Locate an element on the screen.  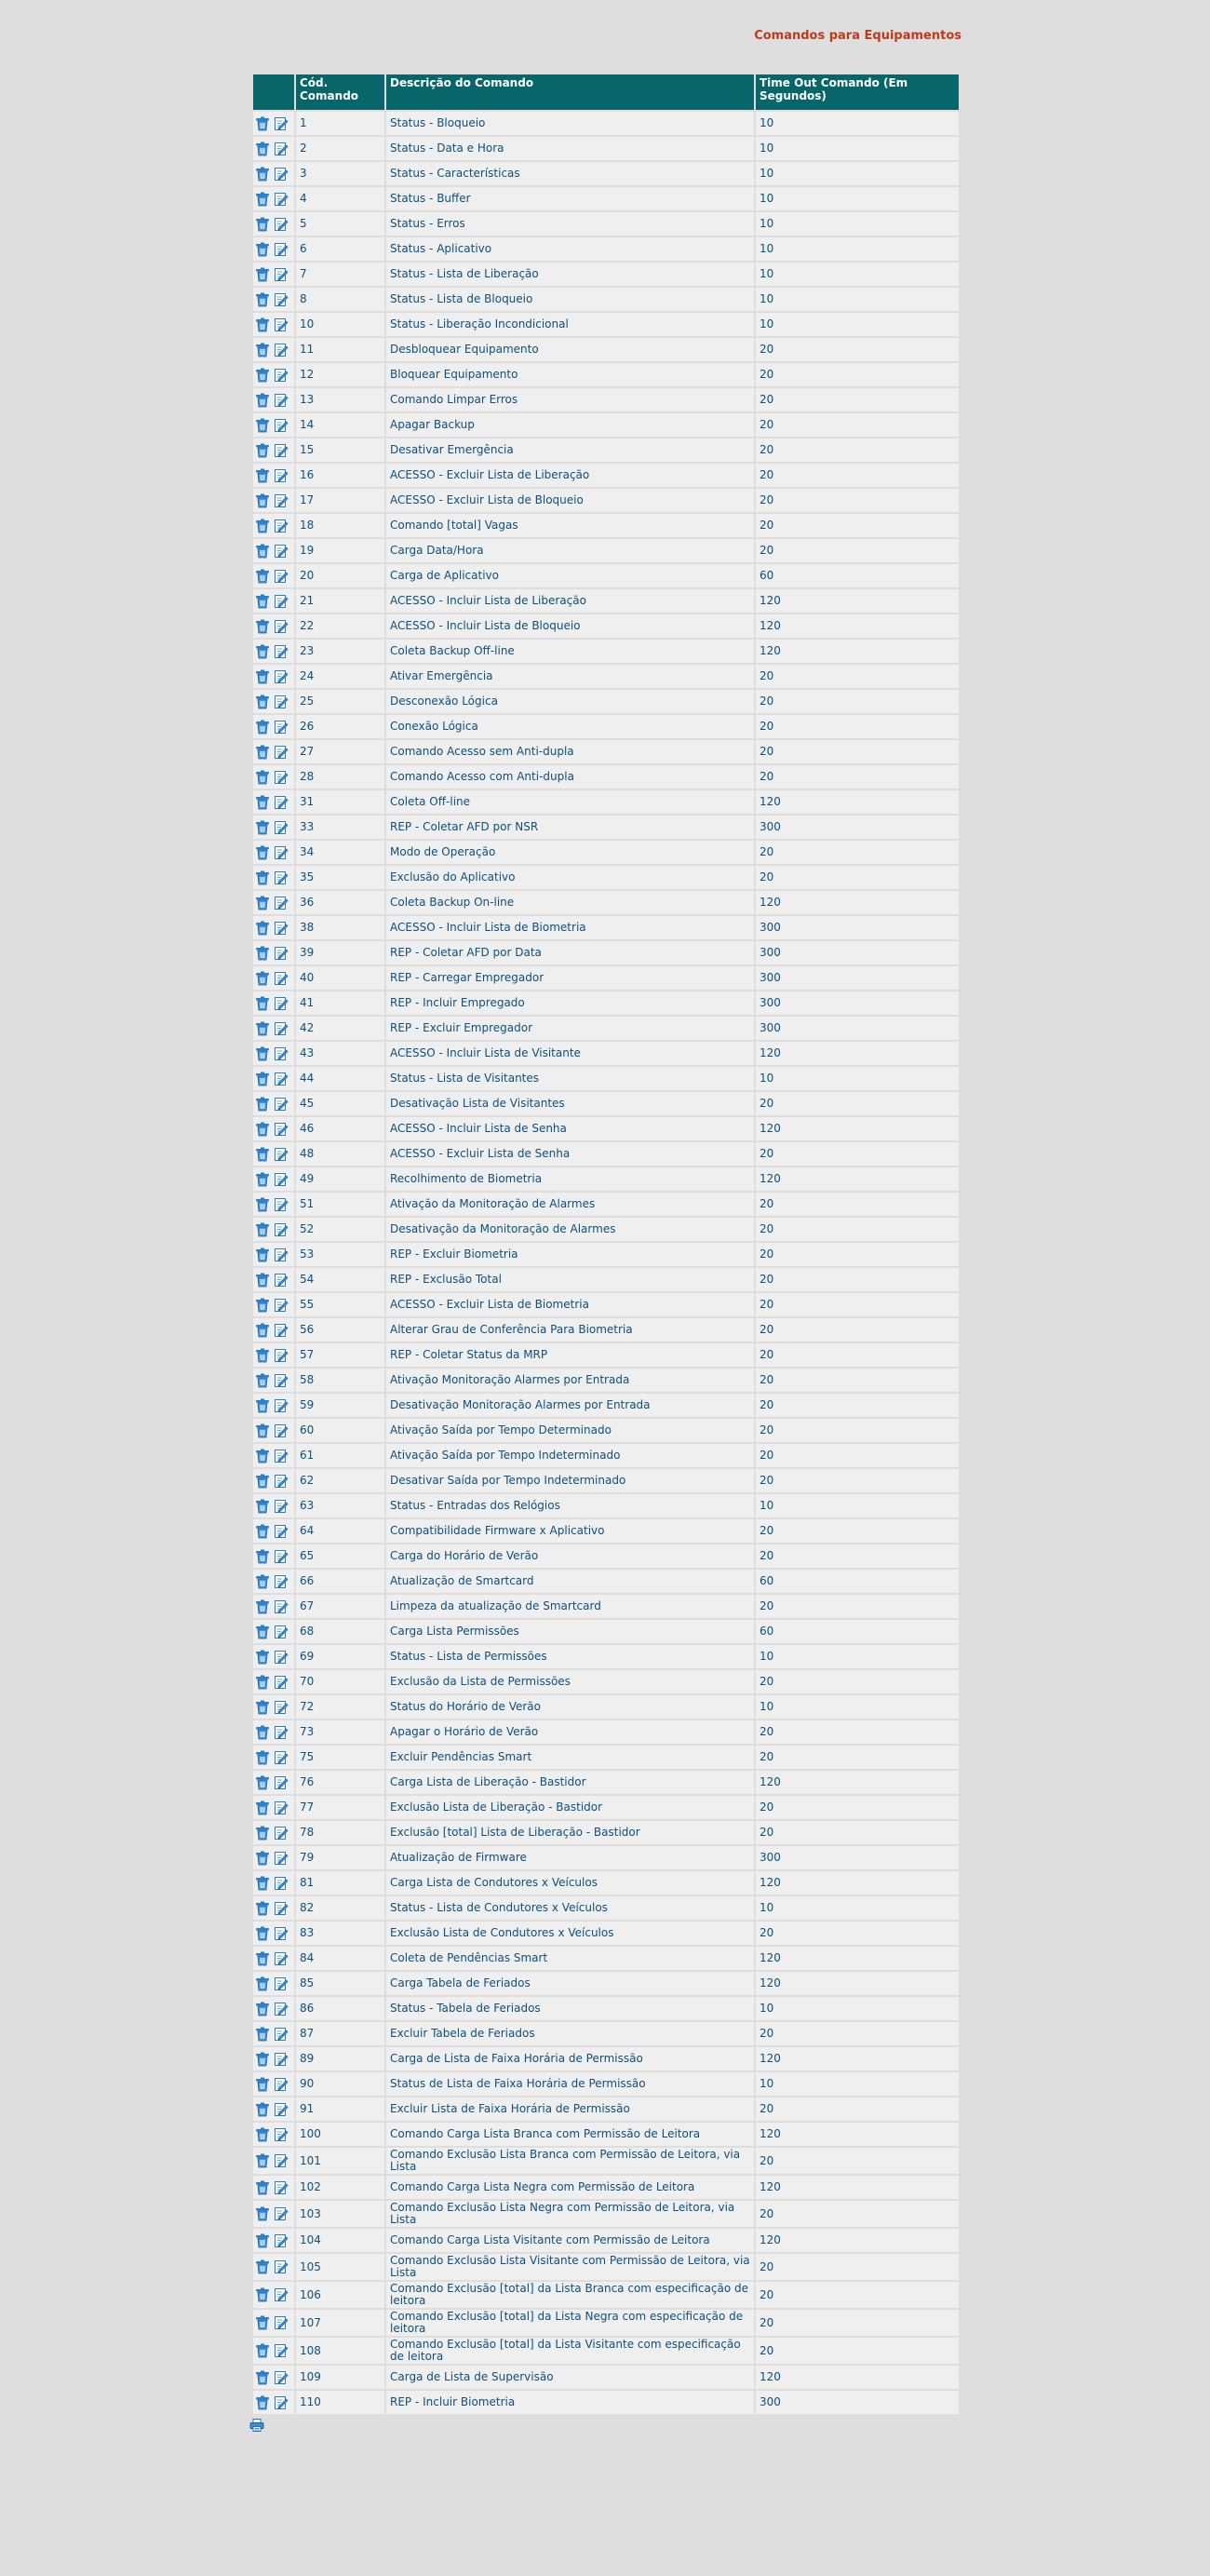
print-icon is located at coordinates (256, 2426).